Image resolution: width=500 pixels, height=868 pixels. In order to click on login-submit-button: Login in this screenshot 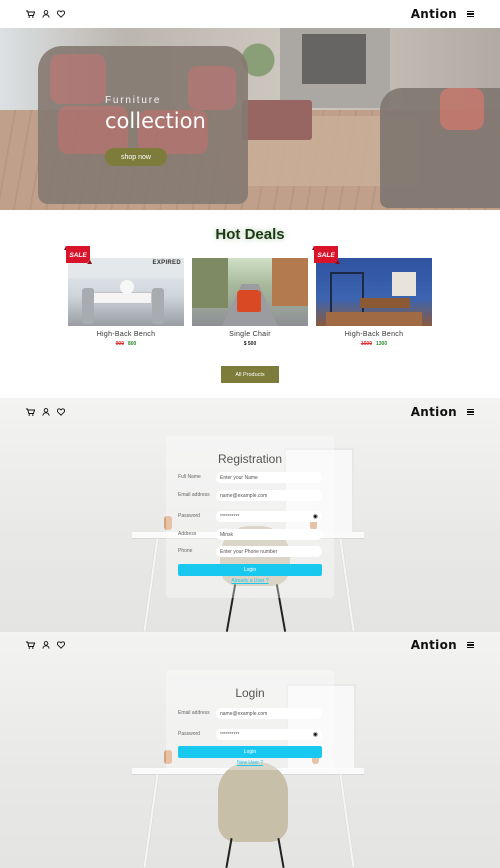, I will do `click(250, 752)`.